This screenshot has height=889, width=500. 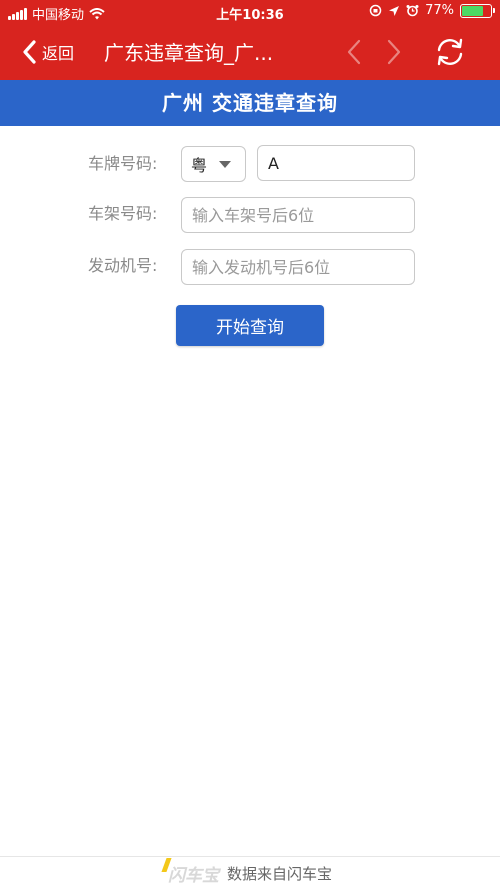 I want to click on footer: 闪车宝 数据来自闪车宝, so click(x=250, y=872).